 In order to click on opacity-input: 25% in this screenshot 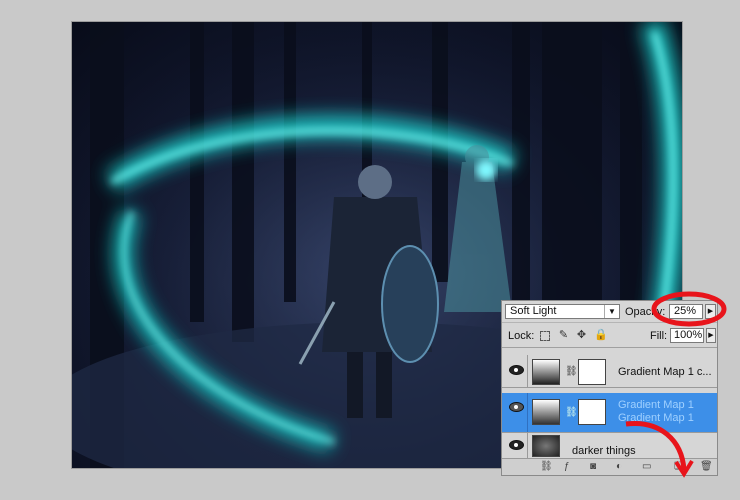, I will do `click(686, 311)`.